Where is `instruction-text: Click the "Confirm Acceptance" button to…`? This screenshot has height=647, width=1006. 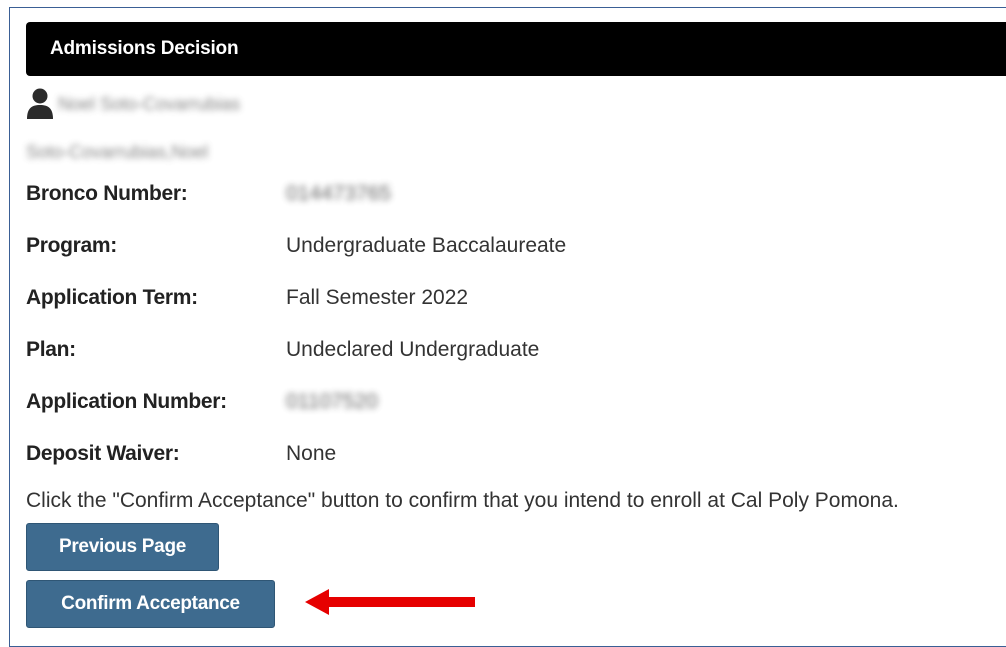
instruction-text: Click the "Confirm Acceptance" button to… is located at coordinates (462, 500).